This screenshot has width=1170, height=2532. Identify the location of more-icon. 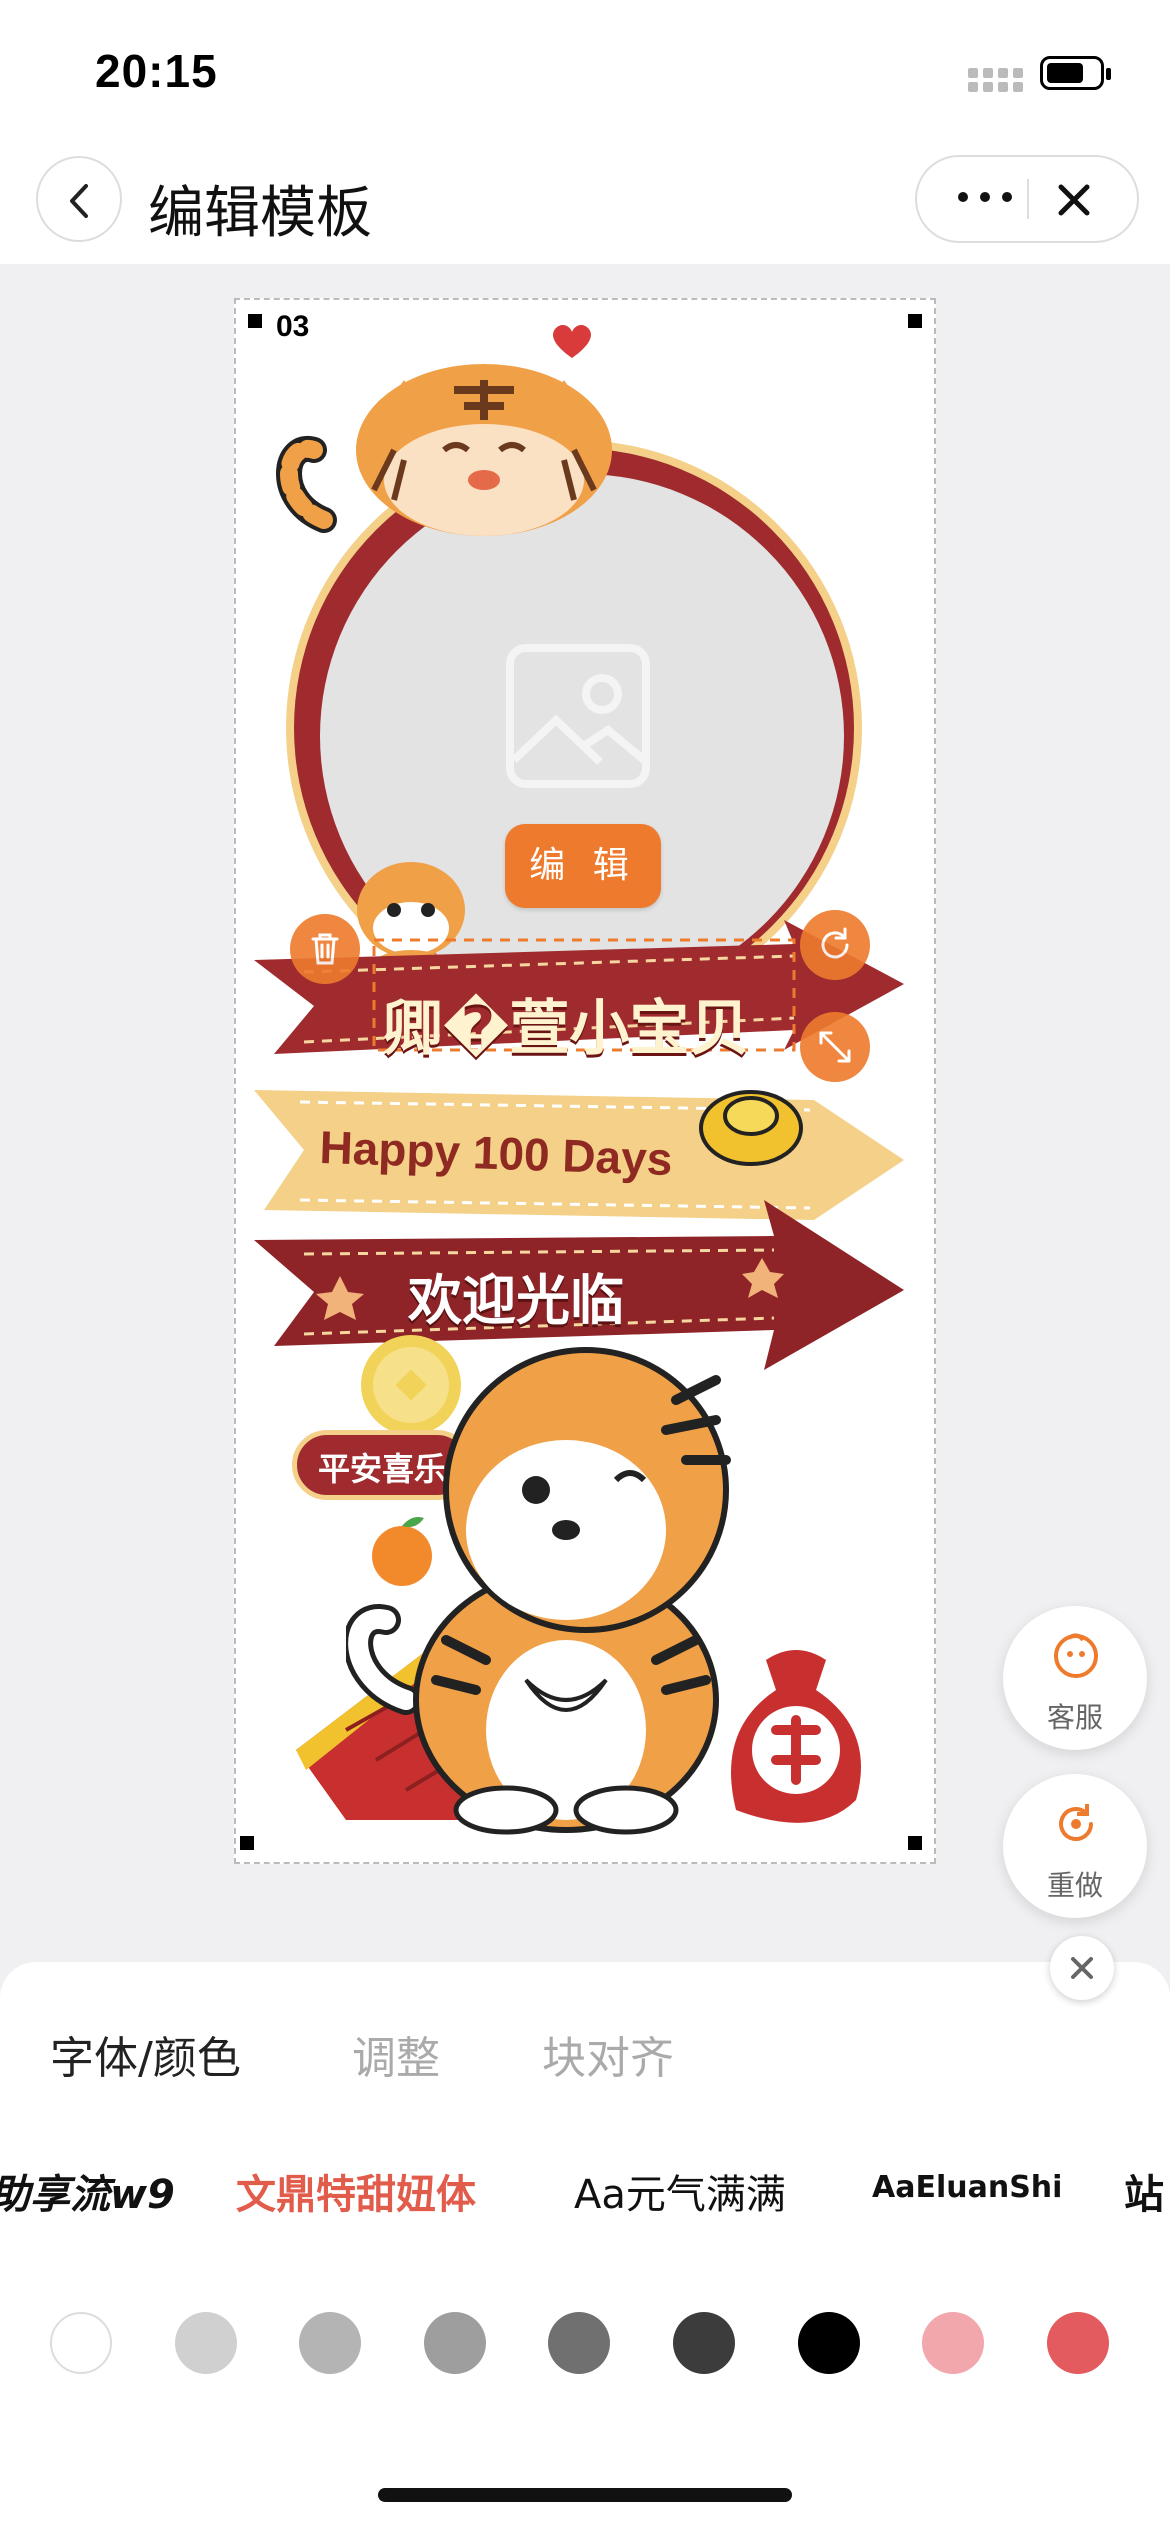
(985, 197).